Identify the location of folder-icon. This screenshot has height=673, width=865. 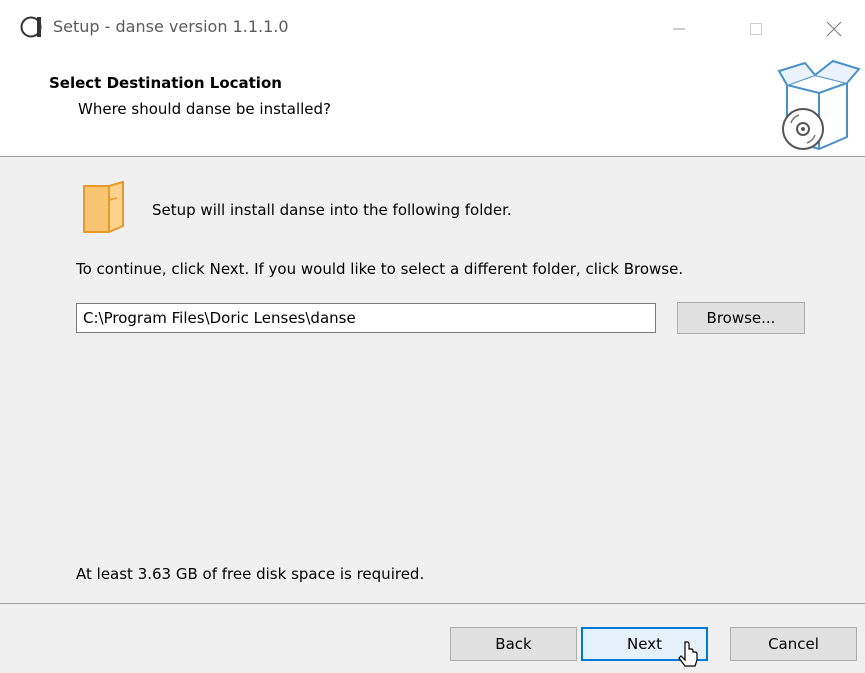
(103, 207).